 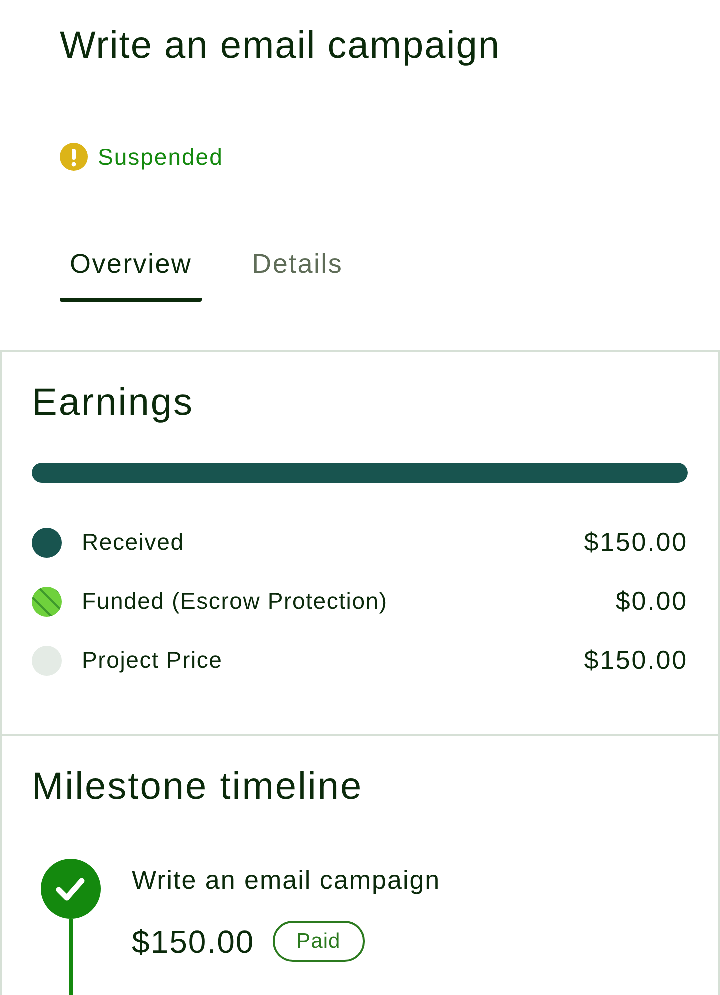 I want to click on milestone-title: Write an email campaign, so click(x=286, y=880).